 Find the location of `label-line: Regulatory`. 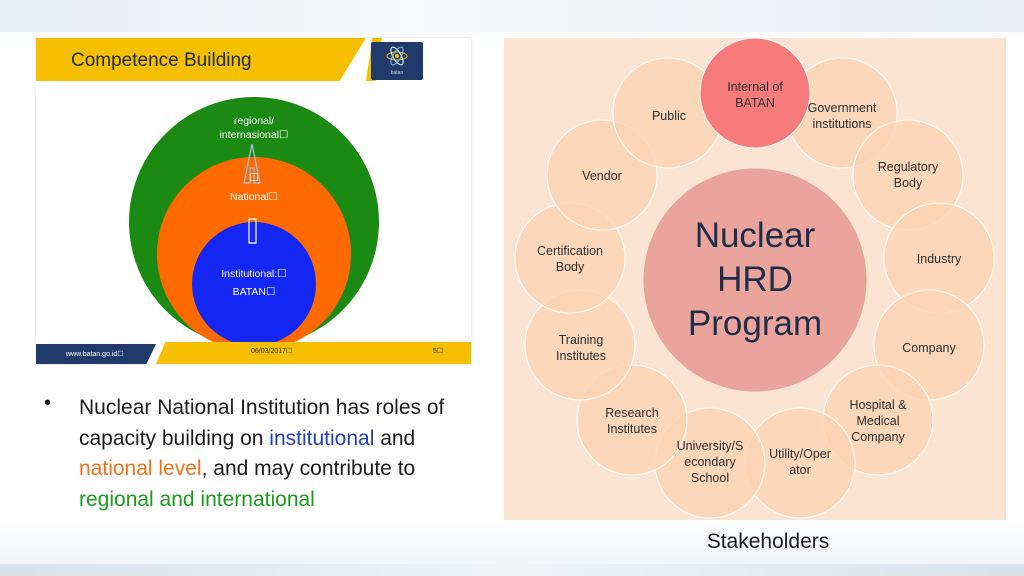

label-line: Regulatory is located at coordinates (908, 167).